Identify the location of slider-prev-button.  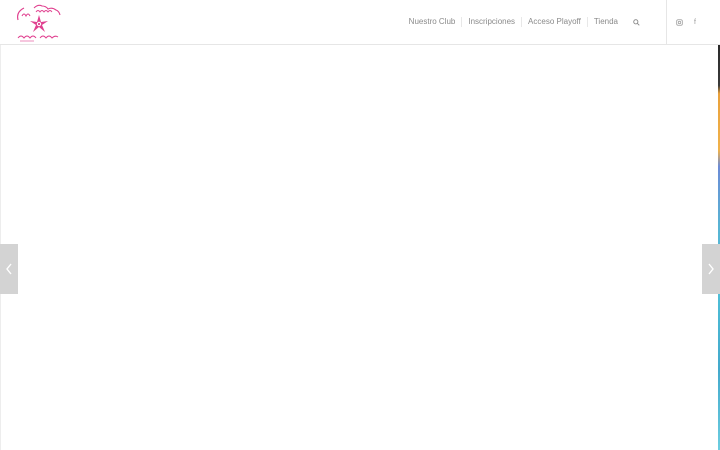
(9, 269).